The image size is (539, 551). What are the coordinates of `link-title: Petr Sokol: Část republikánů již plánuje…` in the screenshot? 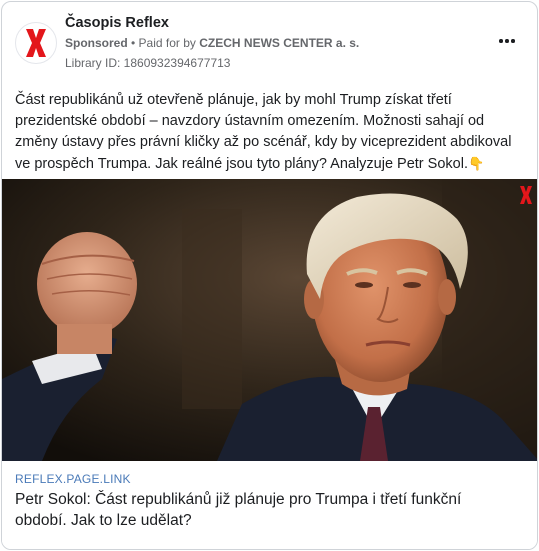 It's located at (265, 510).